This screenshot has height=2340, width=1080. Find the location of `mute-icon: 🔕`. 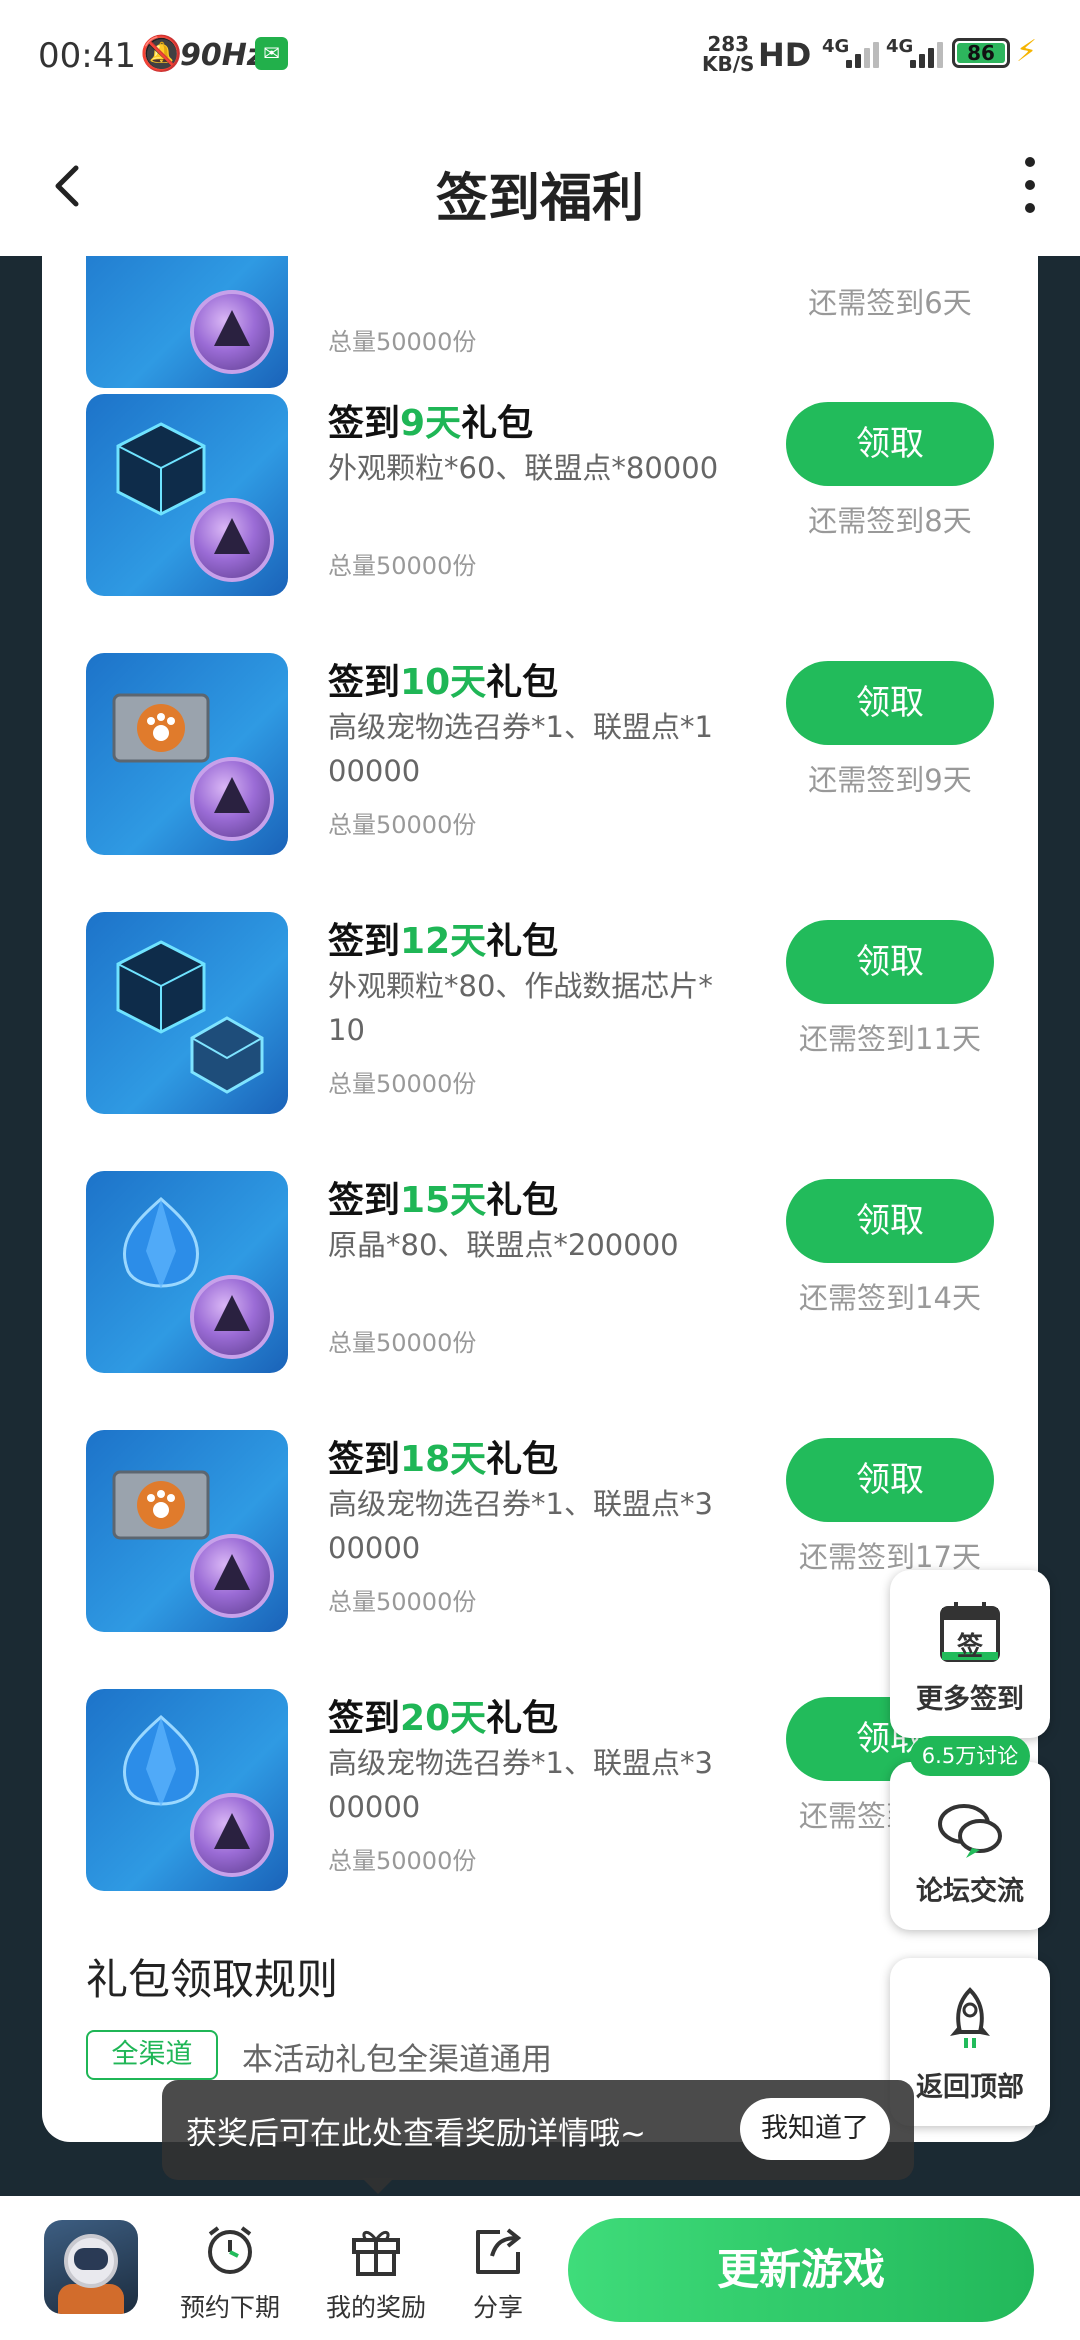

mute-icon: 🔕 is located at coordinates (161, 54).